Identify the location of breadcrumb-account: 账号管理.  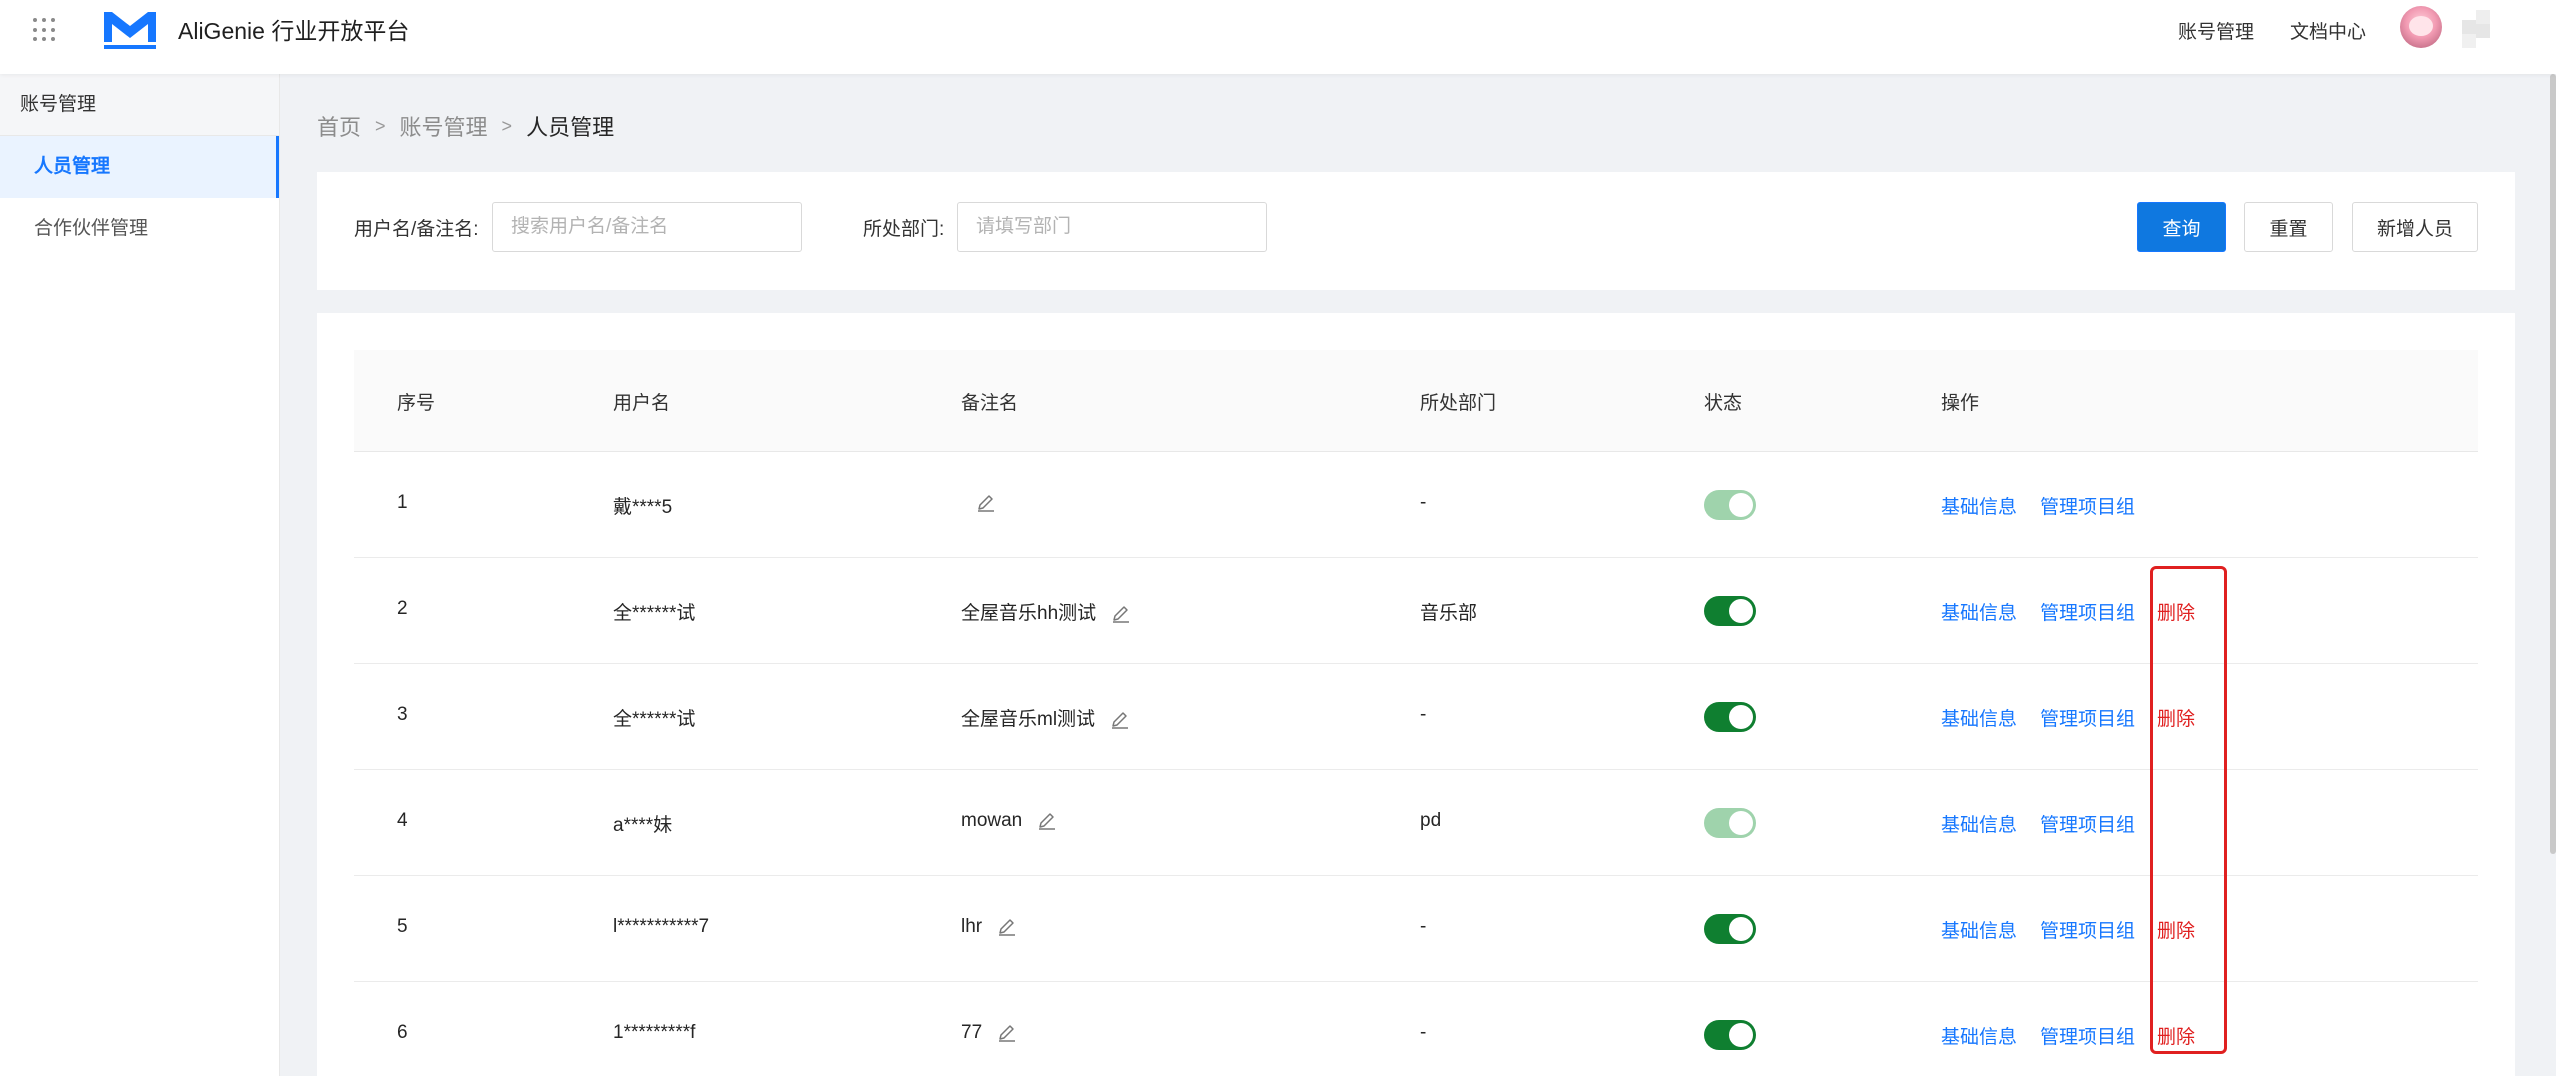
(444, 126).